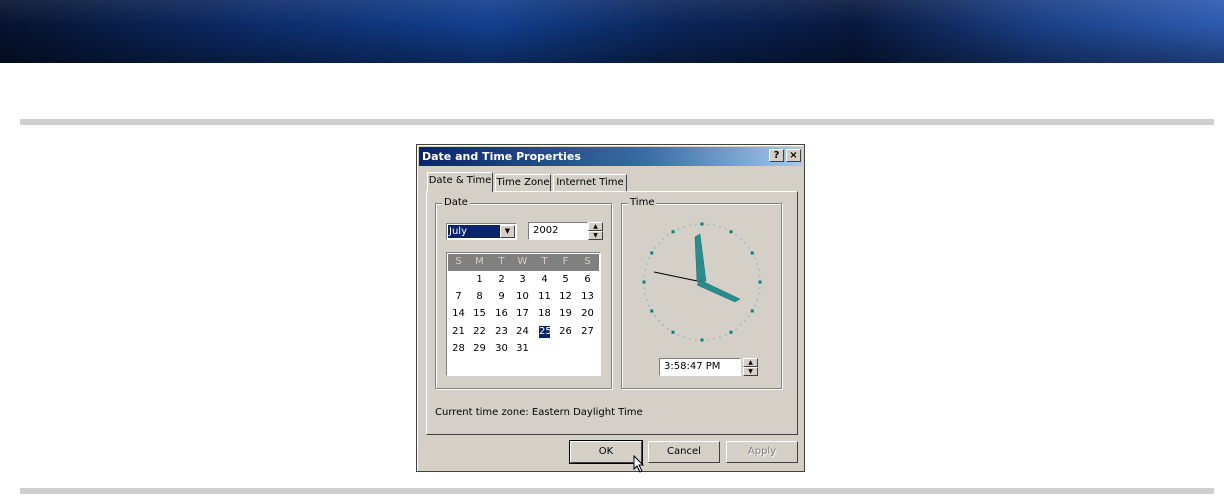 This screenshot has height=502, width=1224. I want to click on help-button: ?, so click(776, 155).